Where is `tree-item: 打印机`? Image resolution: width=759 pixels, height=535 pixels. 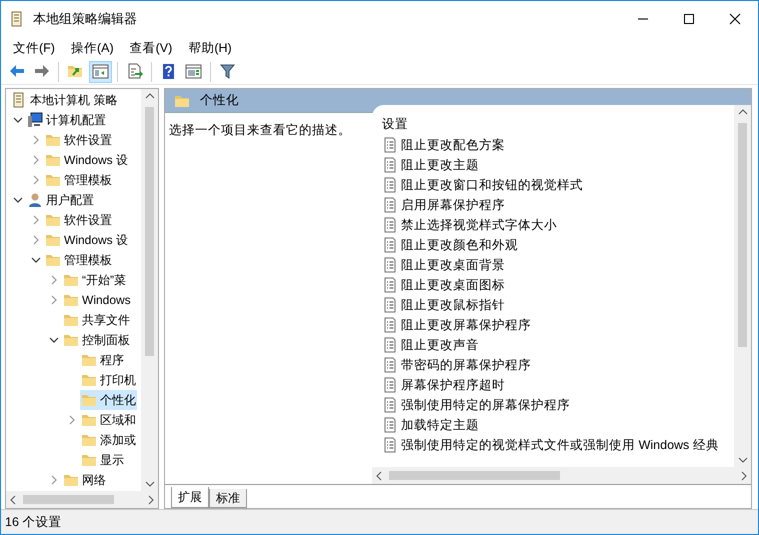 tree-item: 打印机 is located at coordinates (108, 380).